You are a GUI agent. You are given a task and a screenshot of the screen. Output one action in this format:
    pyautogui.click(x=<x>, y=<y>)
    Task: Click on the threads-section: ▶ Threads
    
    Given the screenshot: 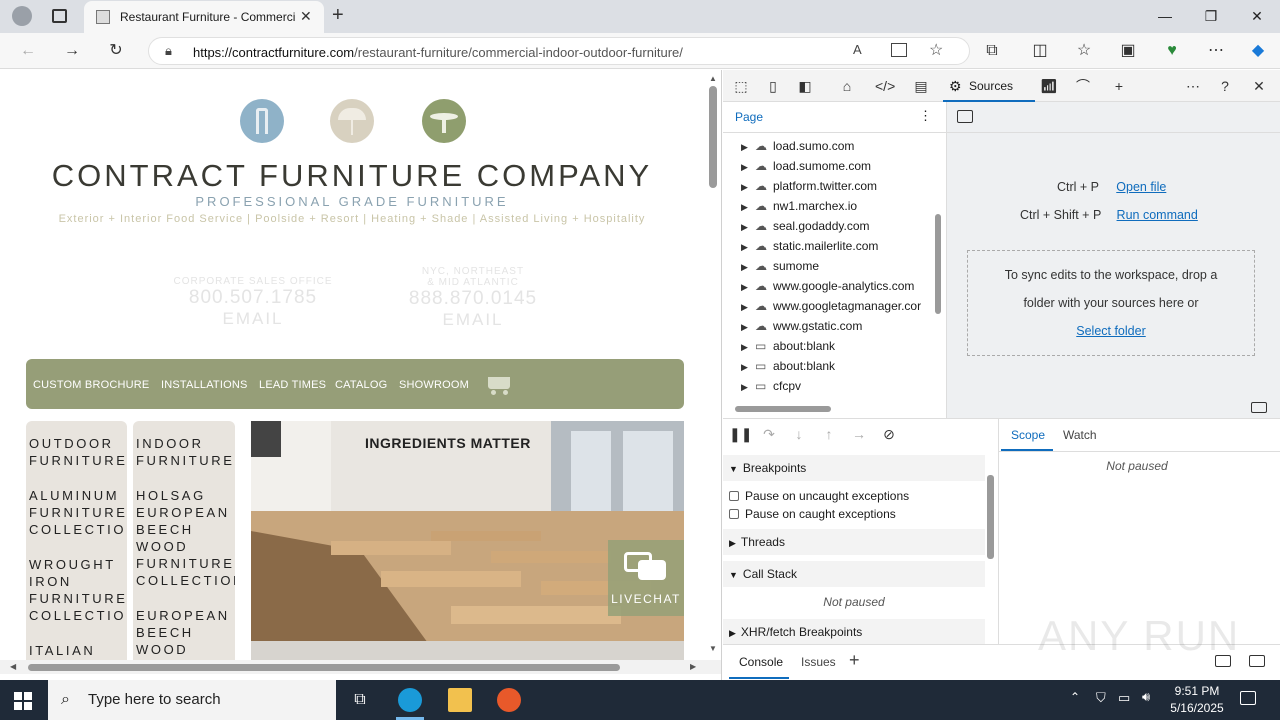 What is the action you would take?
    pyautogui.click(x=854, y=542)
    